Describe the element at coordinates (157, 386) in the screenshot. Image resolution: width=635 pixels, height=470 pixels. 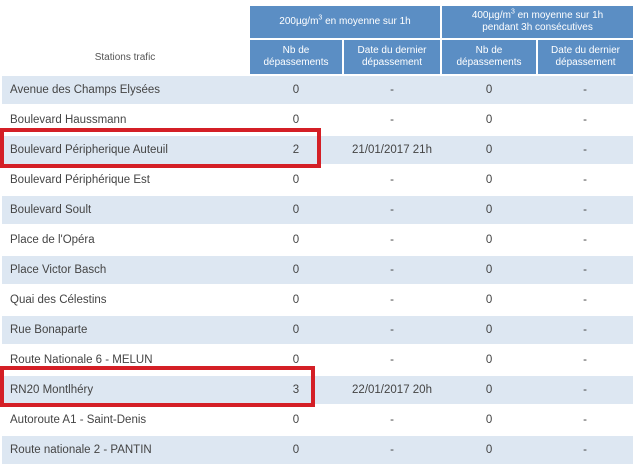
I see `highlight-box-montlhery` at that location.